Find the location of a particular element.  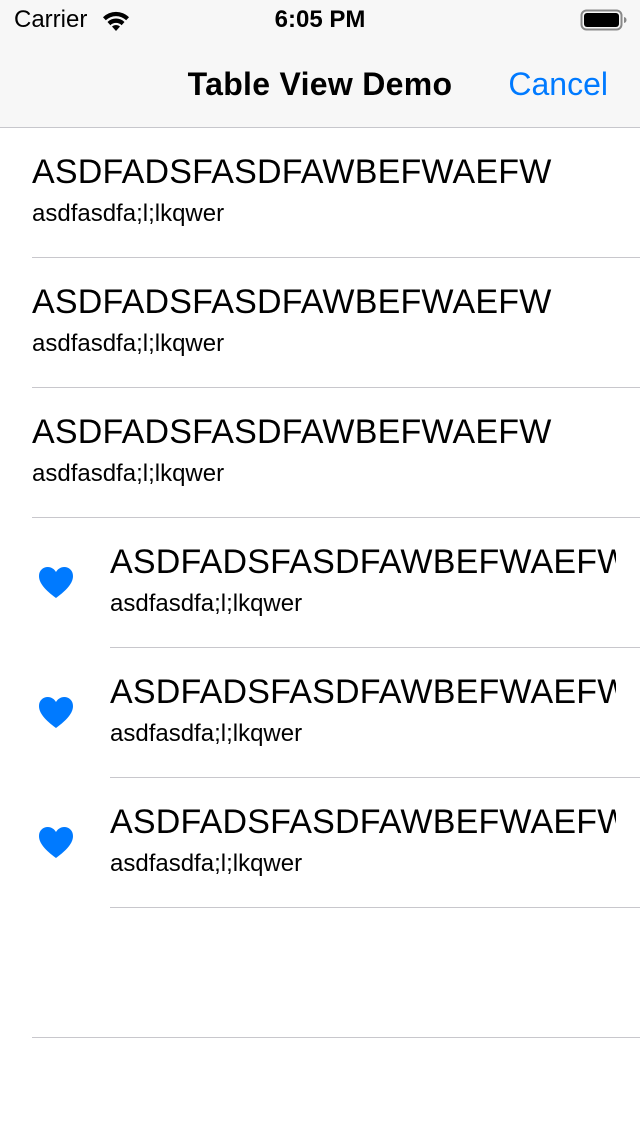

status-time: 6:05 PM is located at coordinates (320, 19).